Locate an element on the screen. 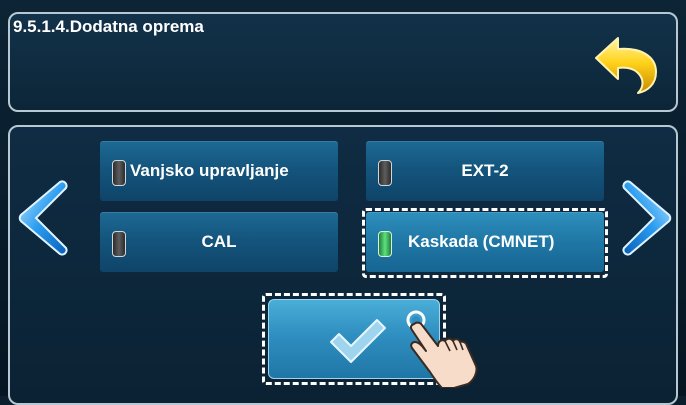  option-label: CAL is located at coordinates (219, 241).